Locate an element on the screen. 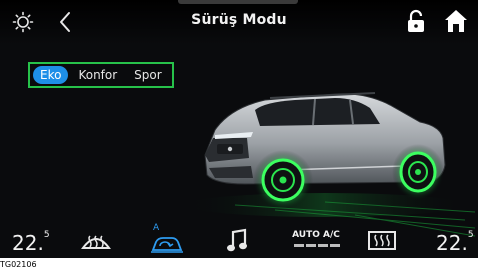 Image resolution: width=478 pixels, height=271 pixels. drive-mode-selector: Eko Konfor Spor is located at coordinates (101, 75).